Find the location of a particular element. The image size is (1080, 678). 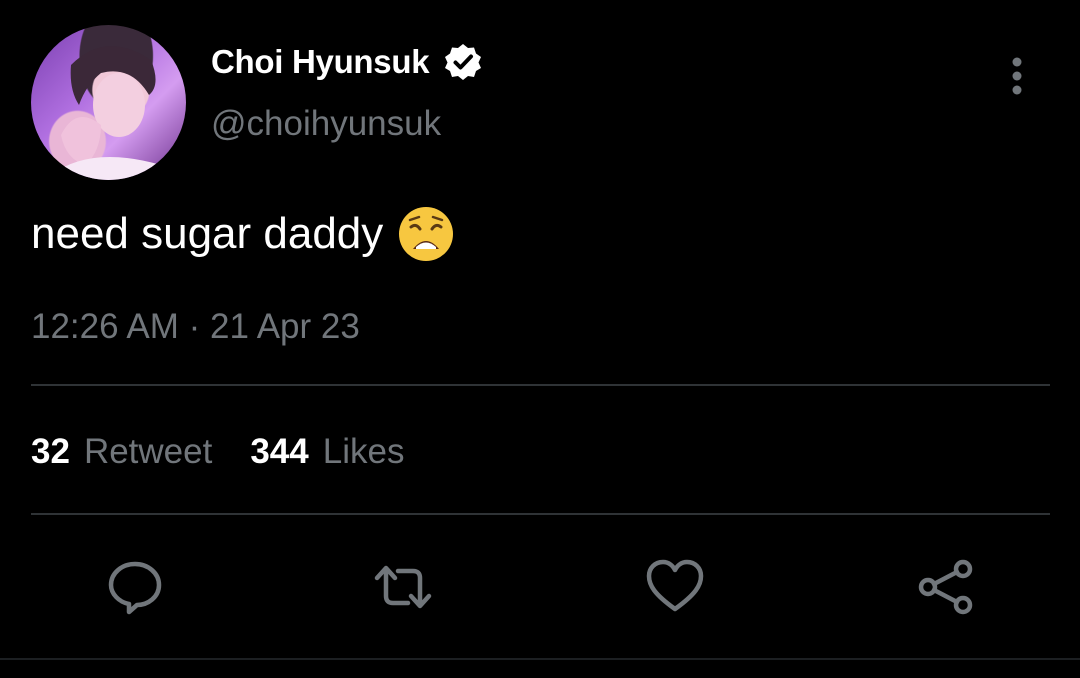

author-display-name: Choi Hyunsuk is located at coordinates (320, 62).